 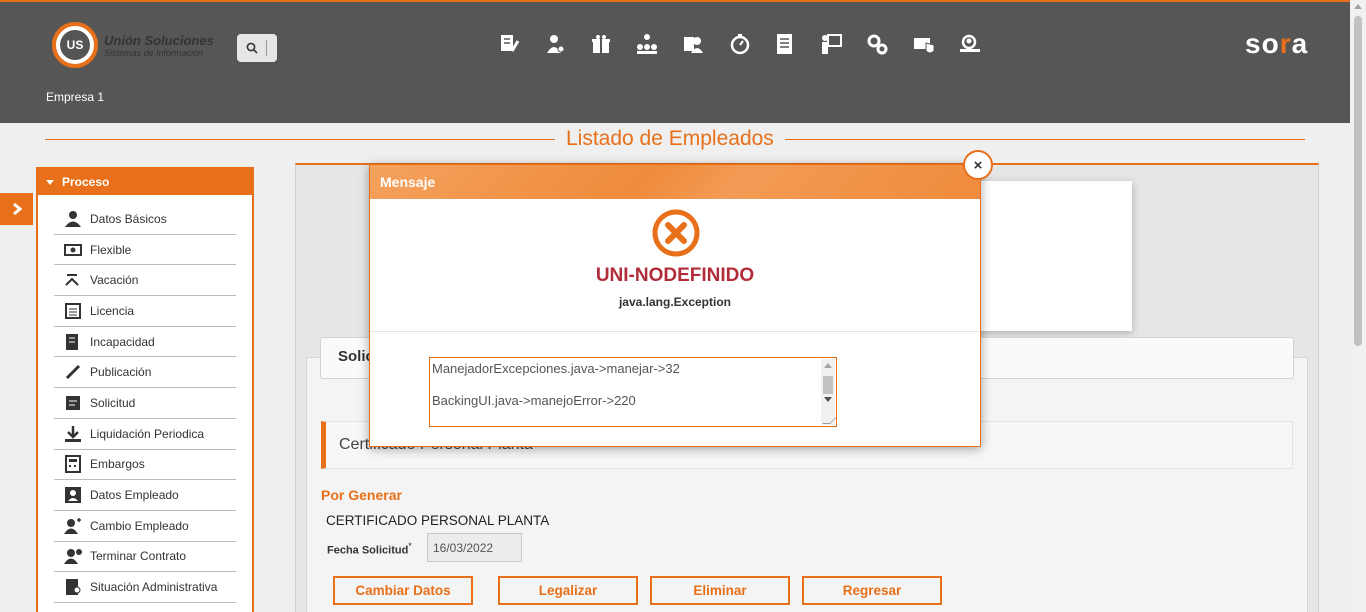 What do you see at coordinates (556, 368) in the screenshot?
I see `stack-trace-line: ManejadorExcepciones.java->manejar->32` at bounding box center [556, 368].